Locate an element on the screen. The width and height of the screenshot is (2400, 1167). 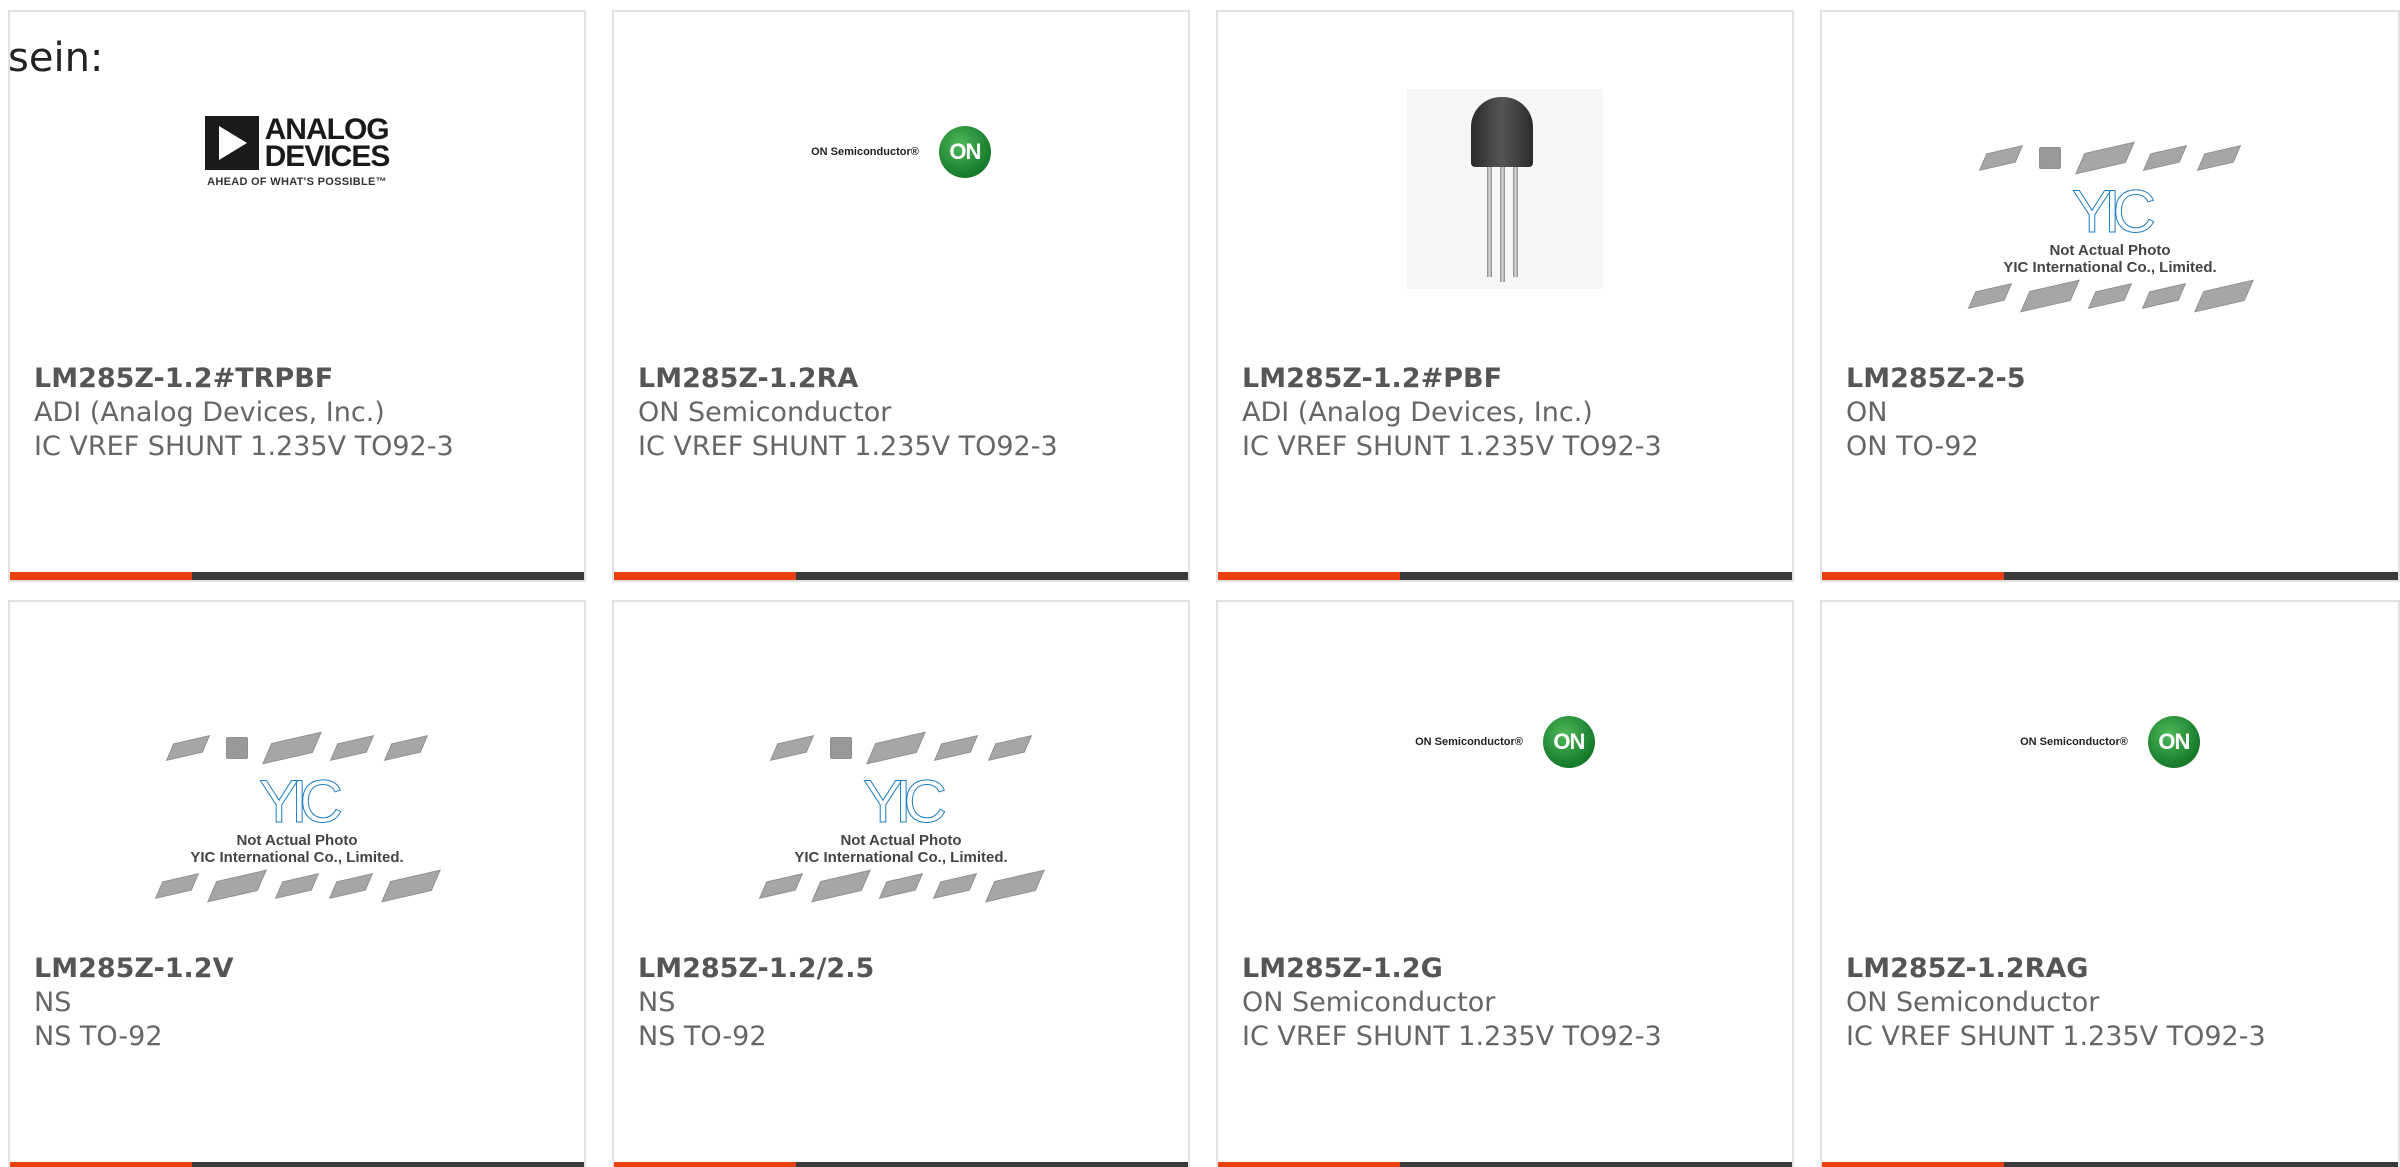
manufacturer: ON is located at coordinates (1867, 412).